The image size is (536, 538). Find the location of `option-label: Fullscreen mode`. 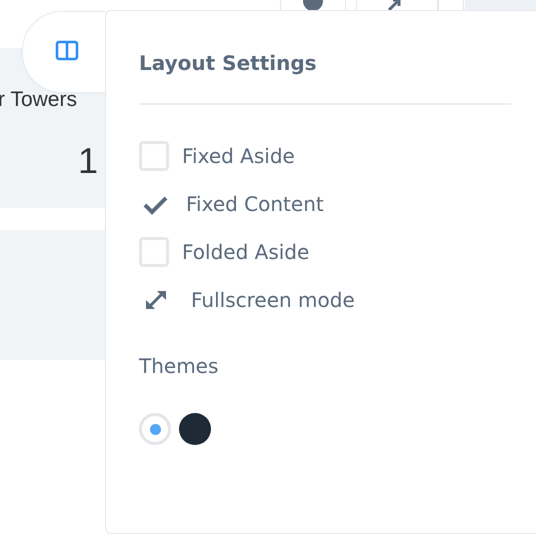

option-label: Fullscreen mode is located at coordinates (273, 300).